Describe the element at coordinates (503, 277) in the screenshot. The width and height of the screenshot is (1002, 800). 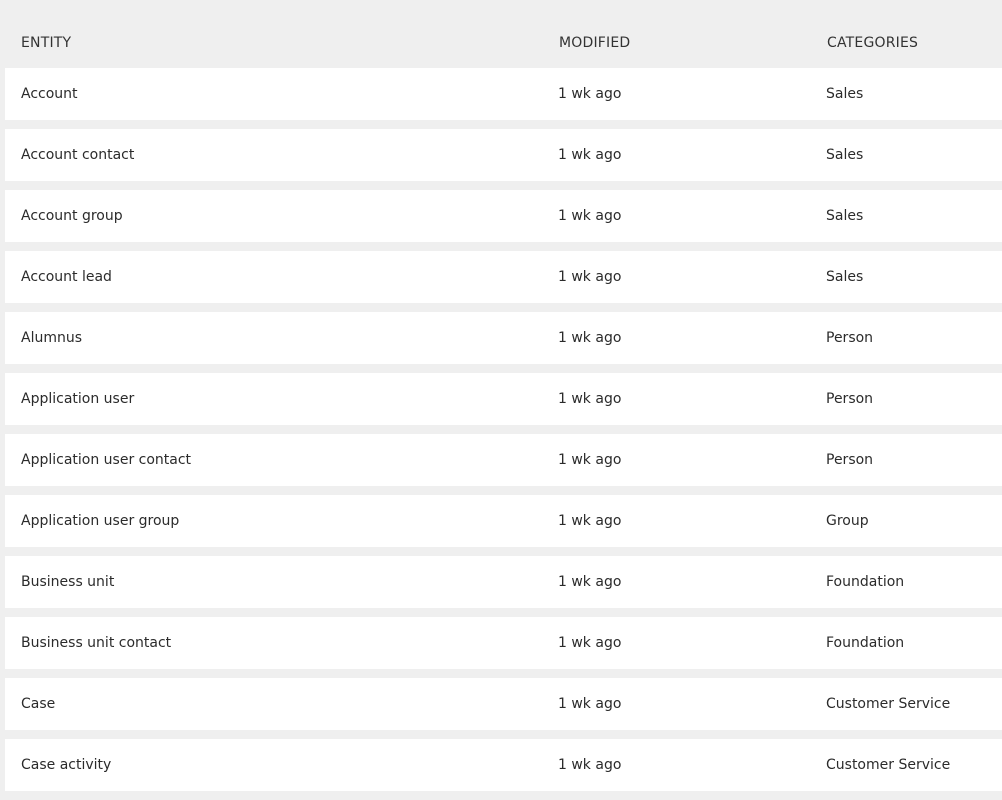
I see `table-row: Account lead 1 wk ago Sales` at that location.